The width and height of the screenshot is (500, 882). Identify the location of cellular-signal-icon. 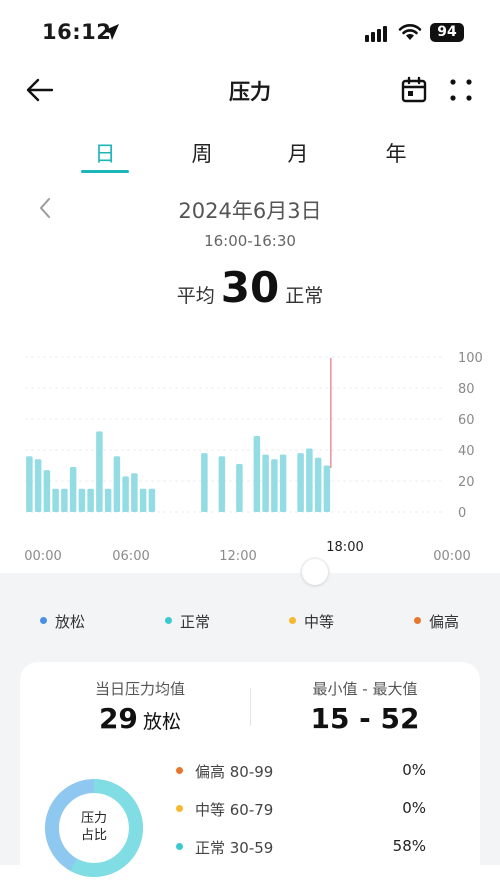
(376, 34).